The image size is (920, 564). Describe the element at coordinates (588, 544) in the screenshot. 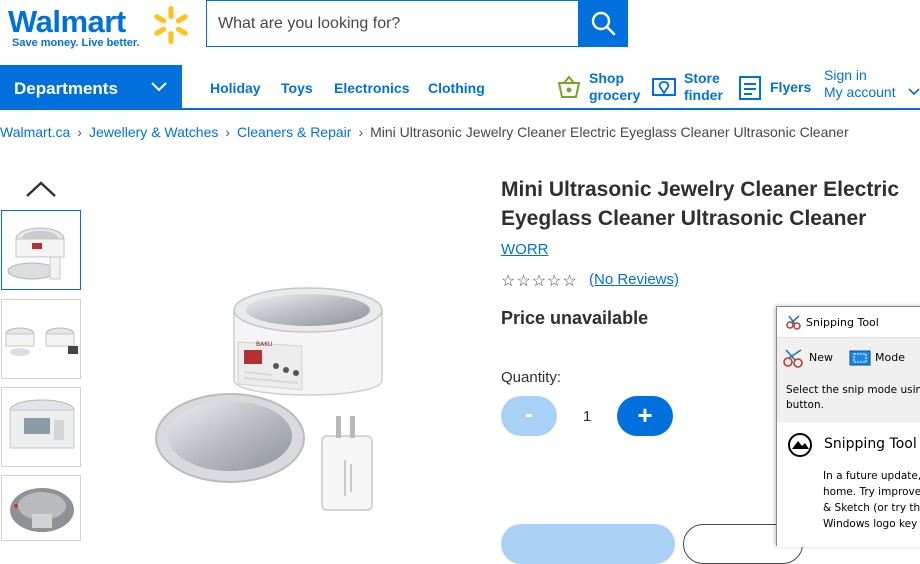

I see `add-to-cart-button` at that location.